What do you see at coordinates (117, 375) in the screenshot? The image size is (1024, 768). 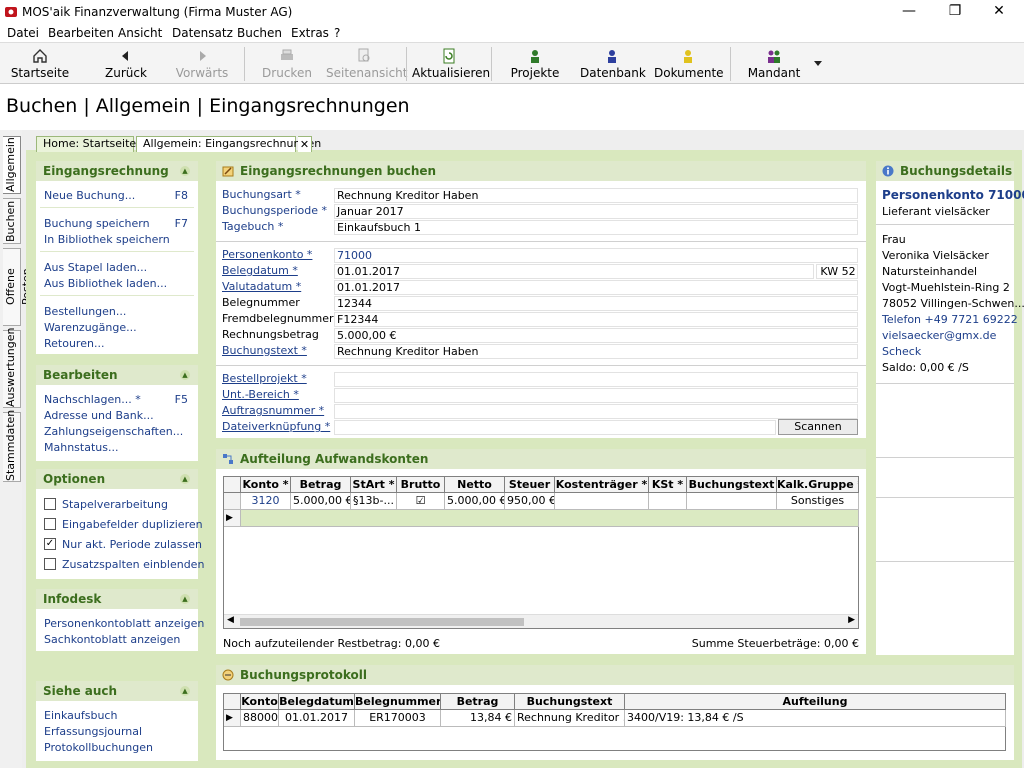 I see `panel-header: Bearbeiten ▲` at bounding box center [117, 375].